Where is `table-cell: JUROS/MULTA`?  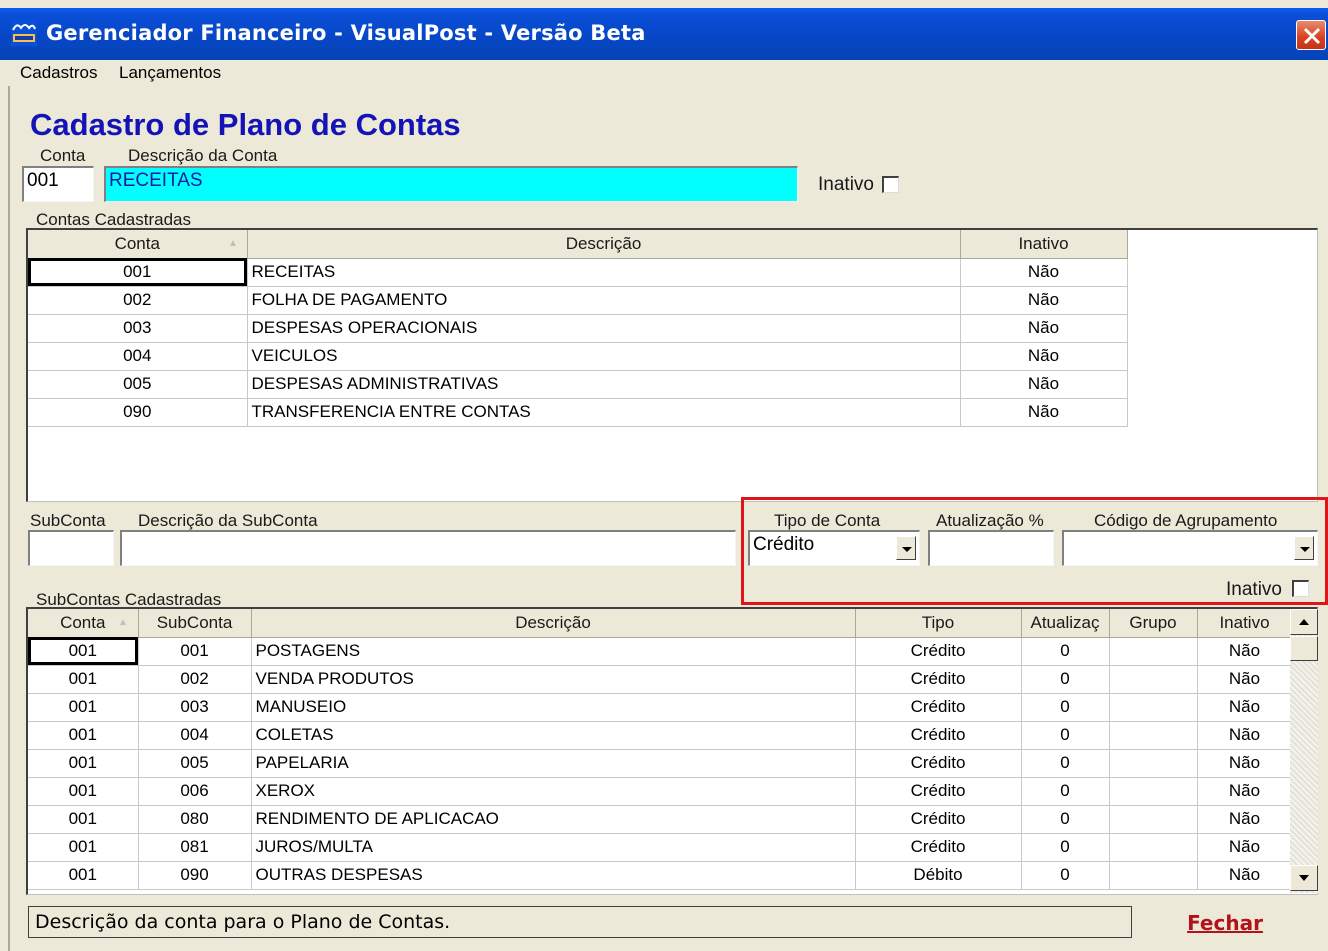
table-cell: JUROS/MULTA is located at coordinates (553, 847).